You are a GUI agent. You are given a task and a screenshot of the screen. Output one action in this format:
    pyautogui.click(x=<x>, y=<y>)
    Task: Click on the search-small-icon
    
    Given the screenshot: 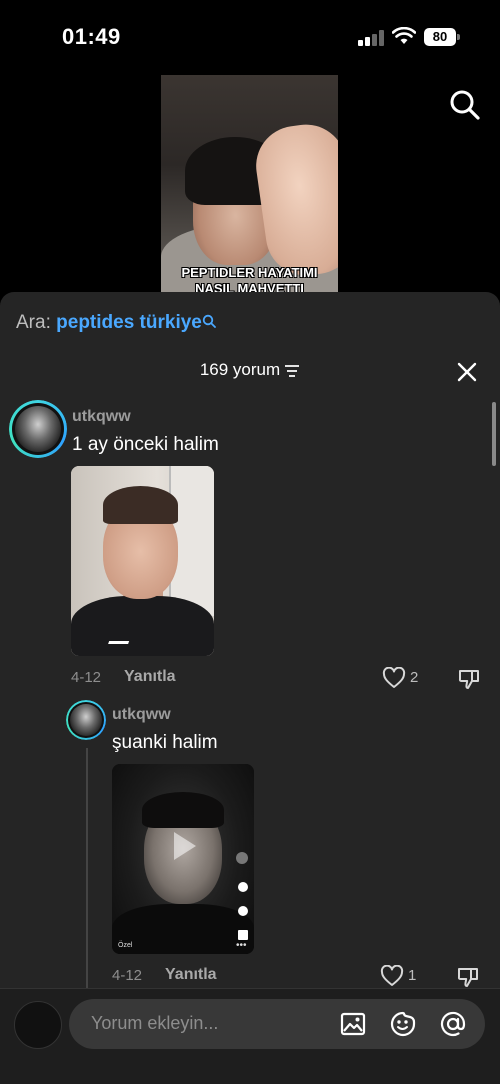 What is the action you would take?
    pyautogui.click(x=209, y=321)
    